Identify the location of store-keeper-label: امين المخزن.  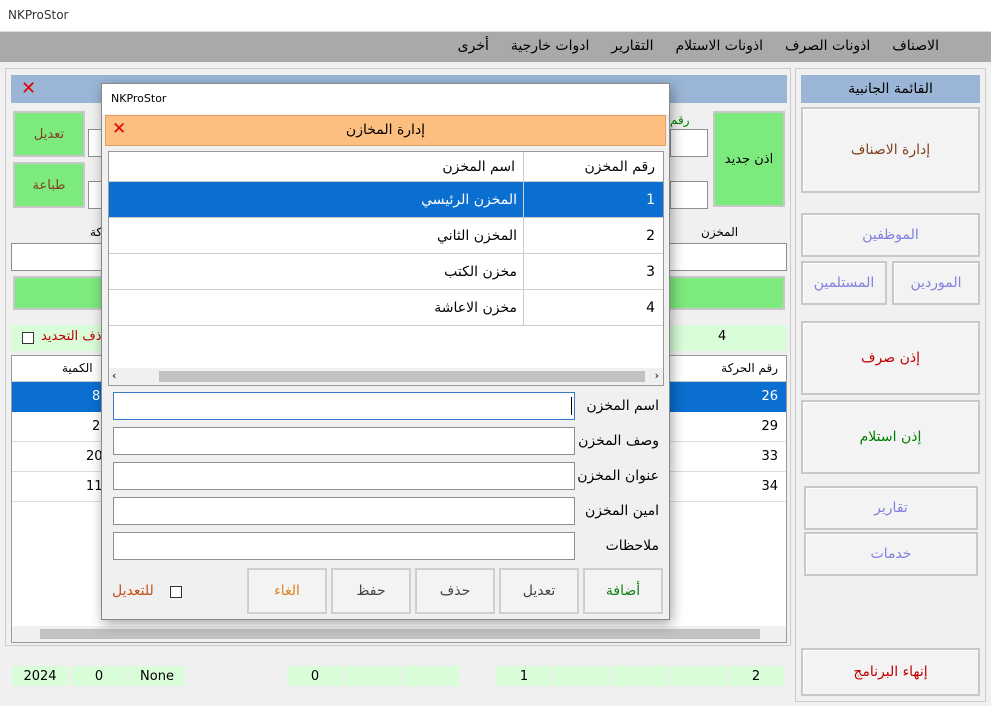
(621, 511).